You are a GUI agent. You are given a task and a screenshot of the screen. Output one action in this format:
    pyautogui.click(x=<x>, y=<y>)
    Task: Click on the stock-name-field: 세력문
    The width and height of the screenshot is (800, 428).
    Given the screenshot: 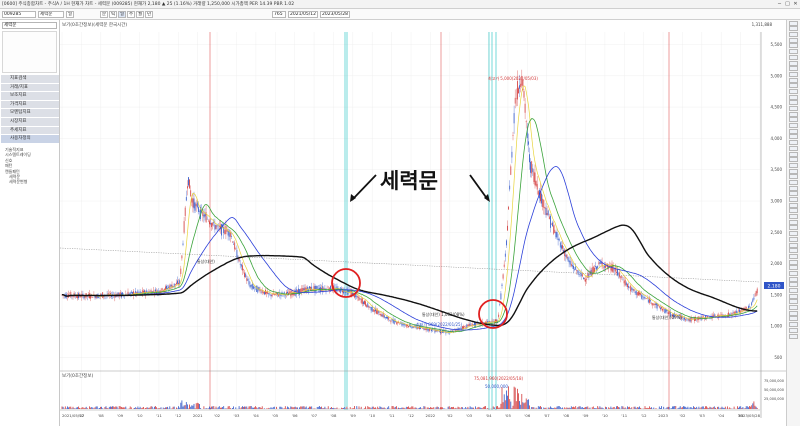 What is the action you would take?
    pyautogui.click(x=51, y=14)
    